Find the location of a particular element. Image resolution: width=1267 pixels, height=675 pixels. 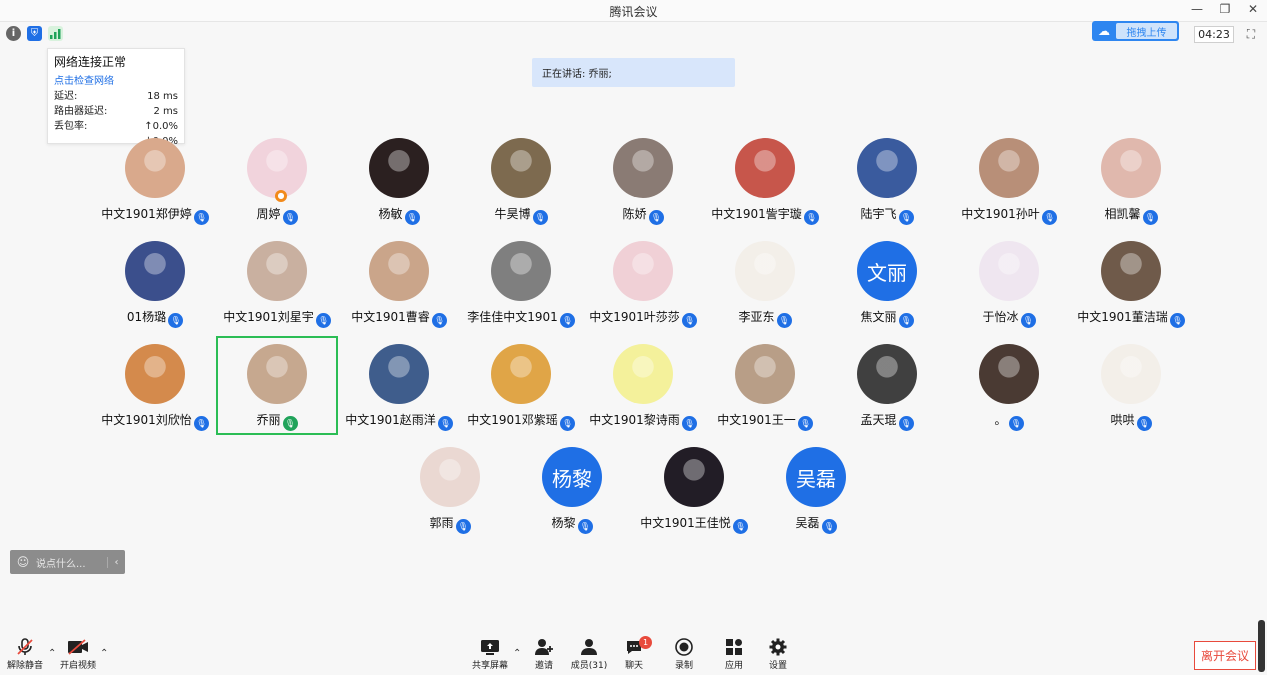

participant-name-row: 中文1901董洁瑞 🎙 is located at coordinates (1131, 318).